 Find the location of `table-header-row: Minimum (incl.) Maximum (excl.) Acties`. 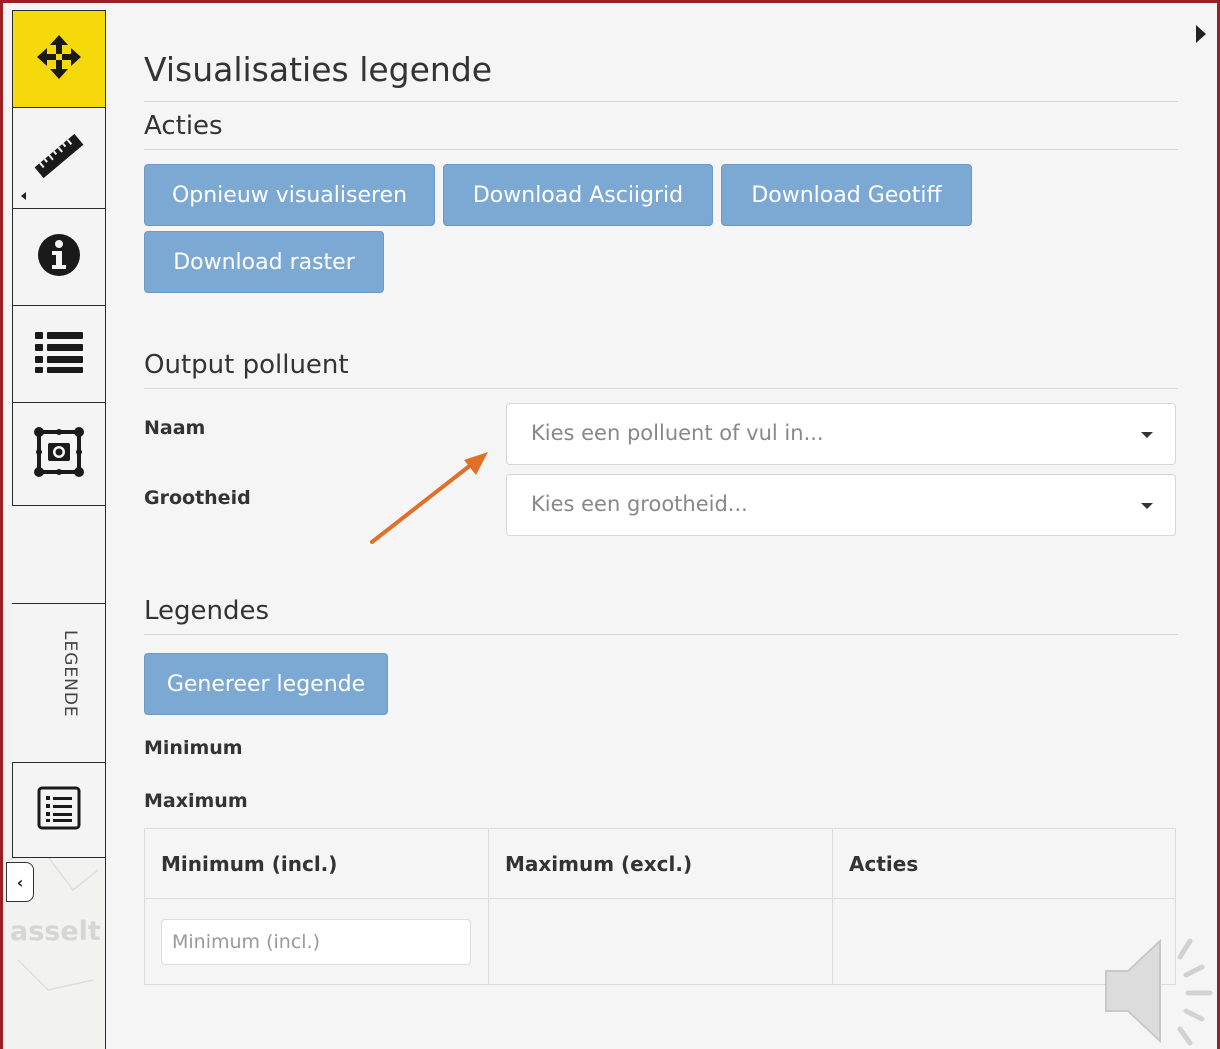

table-header-row: Minimum (incl.) Maximum (excl.) Acties is located at coordinates (660, 863).